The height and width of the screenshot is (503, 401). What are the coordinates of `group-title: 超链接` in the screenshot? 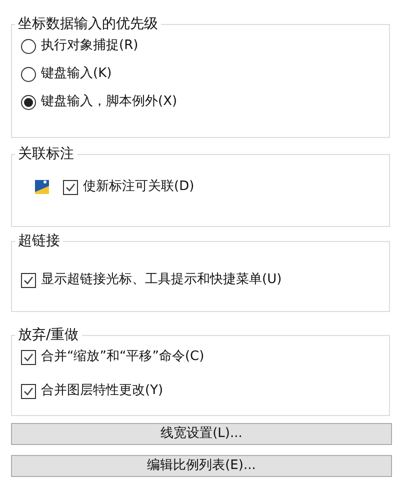 It's located at (39, 241).